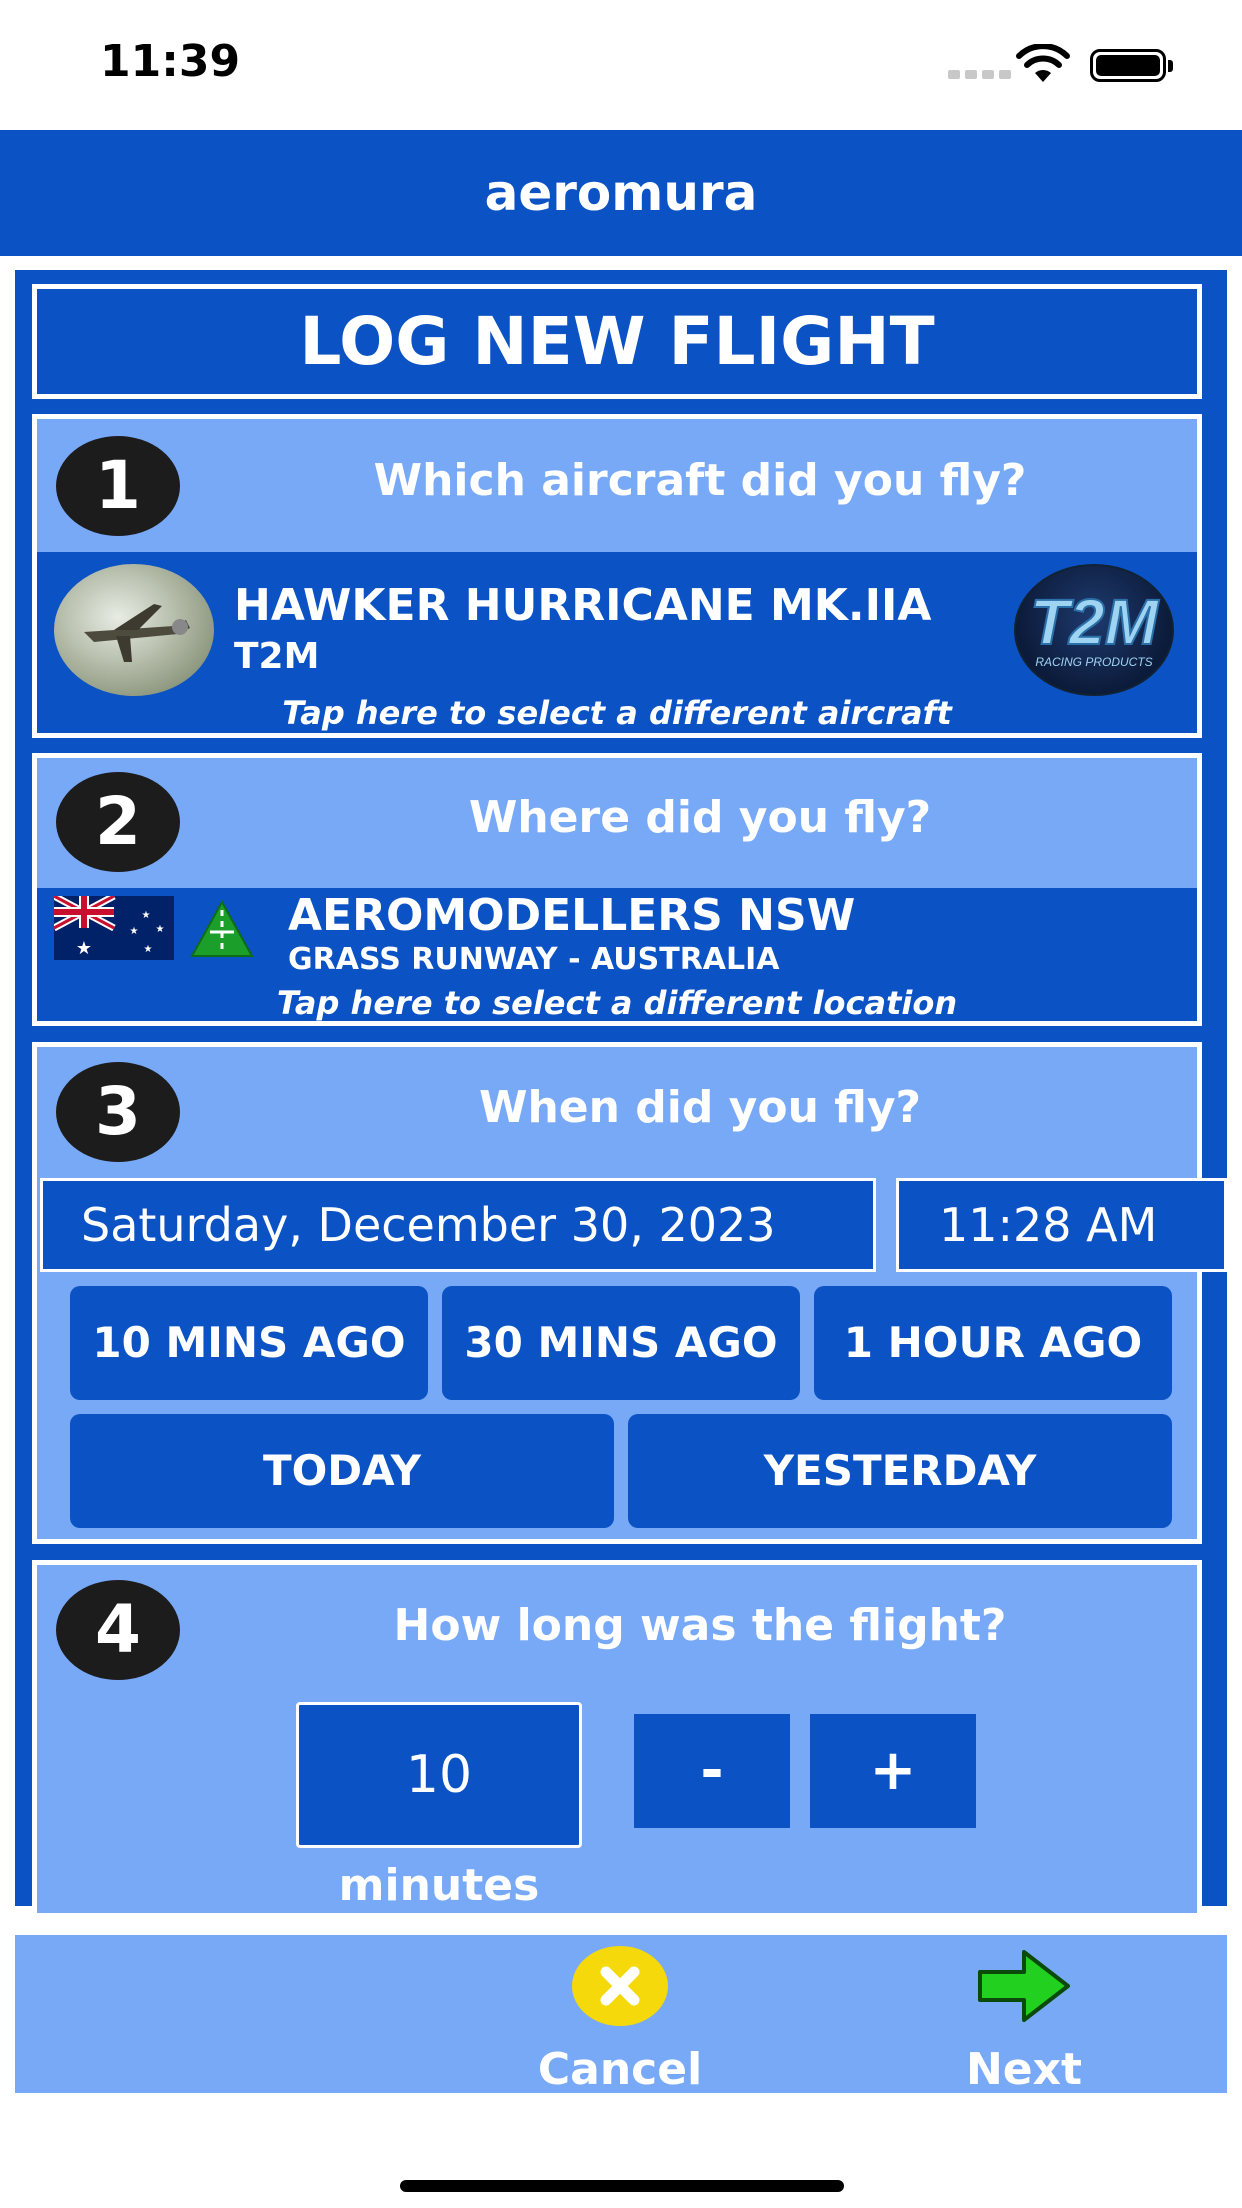 The image size is (1242, 2208). I want to click on svg-text: RACING PRODUCTS, so click(1093, 662).